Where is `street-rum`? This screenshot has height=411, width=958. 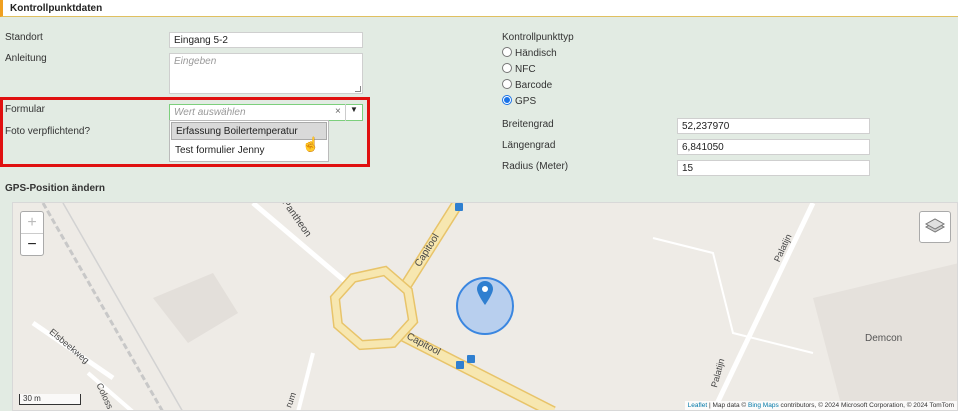
street-rum is located at coordinates (305, 381).